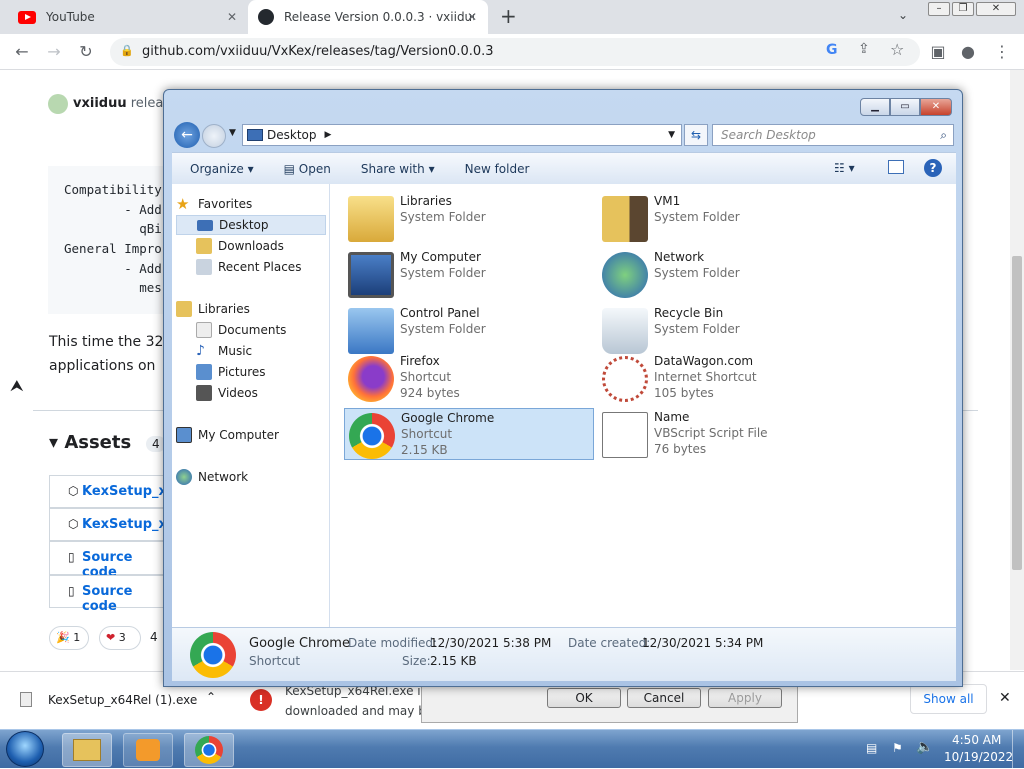 This screenshot has height=769, width=1024. Describe the element at coordinates (976, 740) in the screenshot. I see `clock-time: 4:50 AM` at that location.